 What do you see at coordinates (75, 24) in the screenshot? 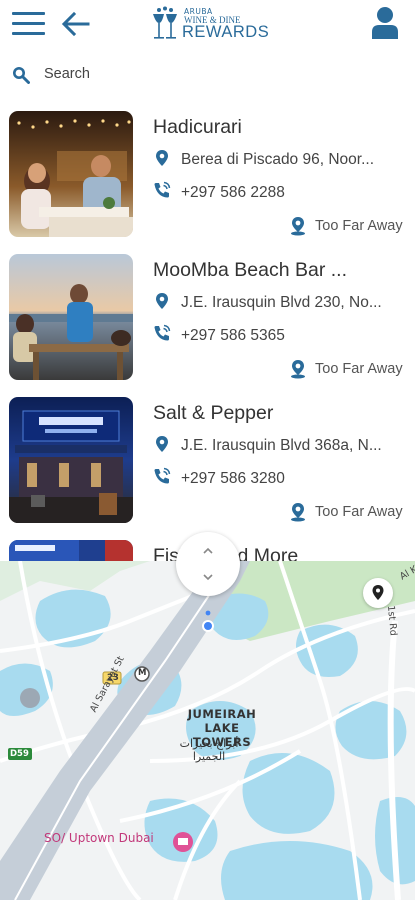
I see `arrow-left-icon` at bounding box center [75, 24].